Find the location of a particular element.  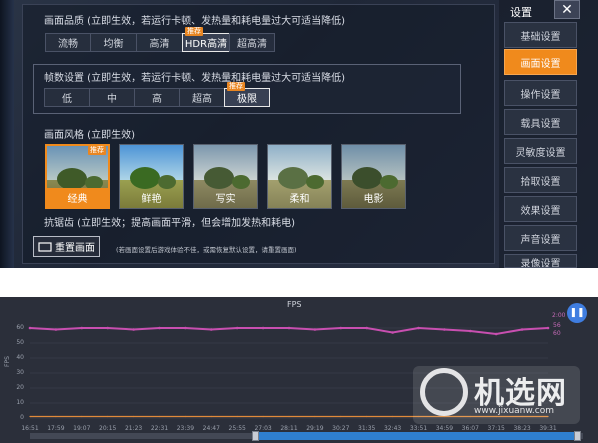

watermark-logo-icon is located at coordinates (444, 392).